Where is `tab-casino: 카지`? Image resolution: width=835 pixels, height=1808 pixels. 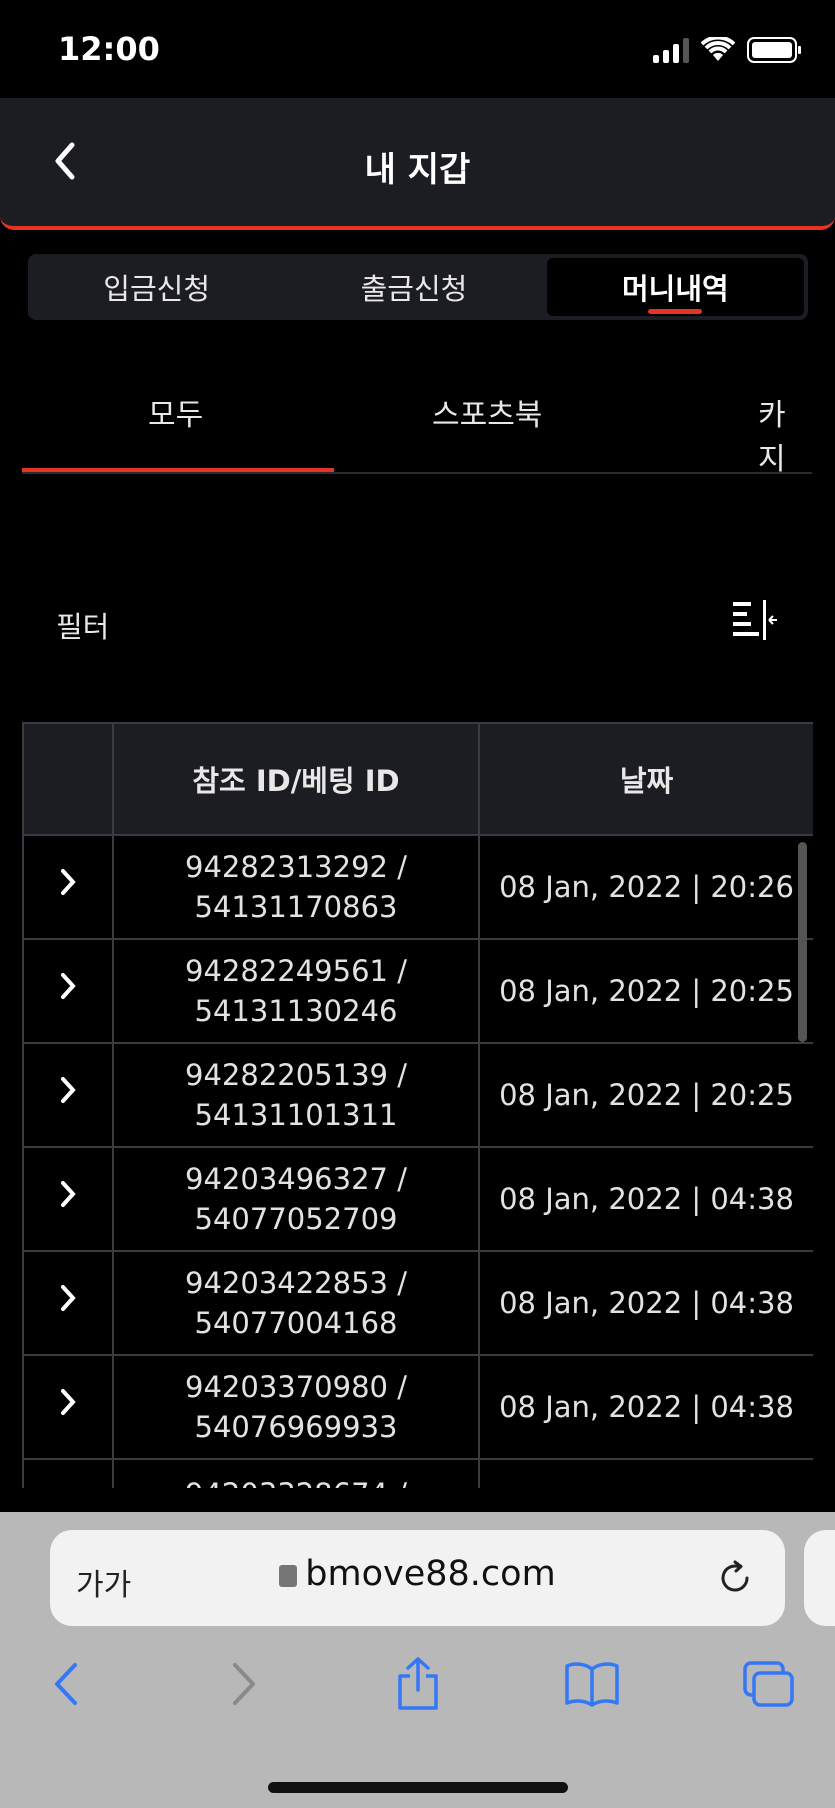 tab-casino: 카지 is located at coordinates (785, 431).